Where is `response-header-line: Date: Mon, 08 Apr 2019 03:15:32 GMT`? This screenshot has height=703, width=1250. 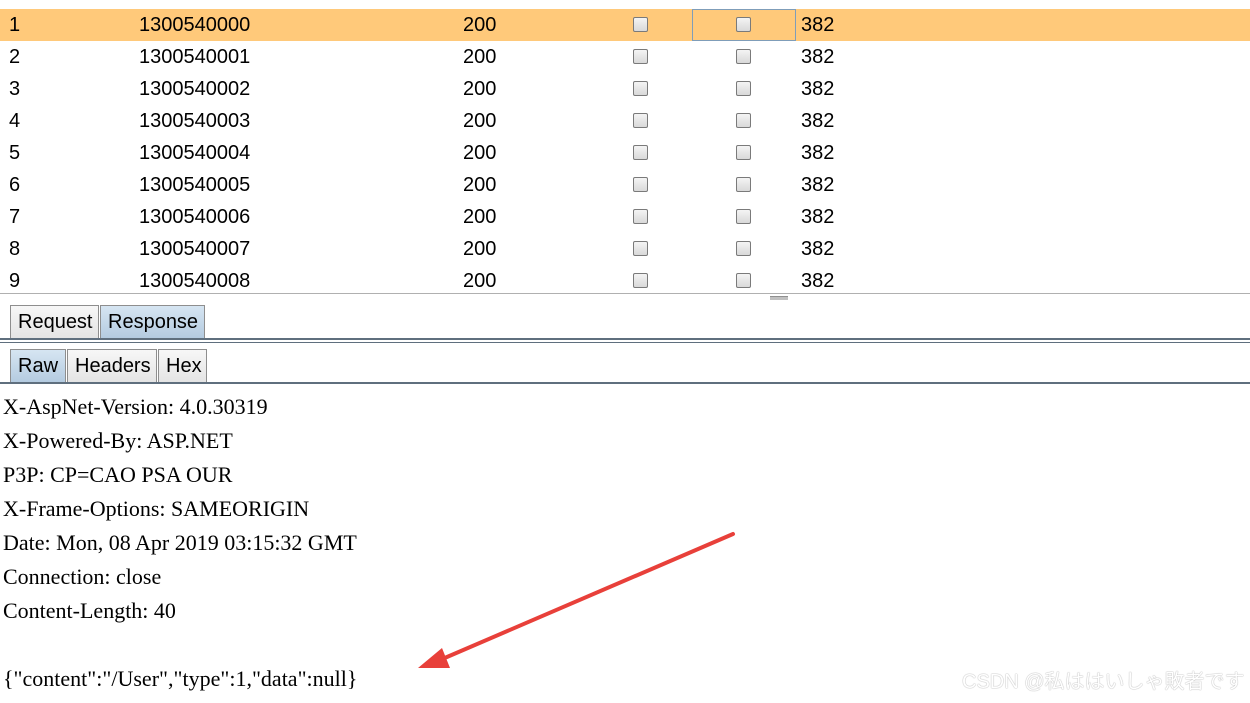
response-header-line: Date: Mon, 08 Apr 2019 03:15:32 GMT is located at coordinates (180, 542).